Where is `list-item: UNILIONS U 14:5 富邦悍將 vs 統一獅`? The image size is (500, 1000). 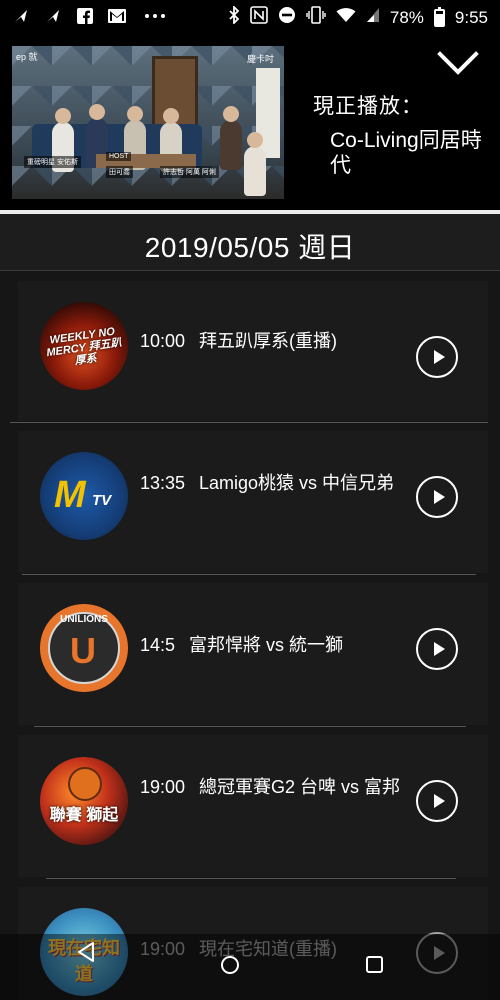 list-item: UNILIONS U 14:5 富邦悍將 vs 統一獅 is located at coordinates (253, 654).